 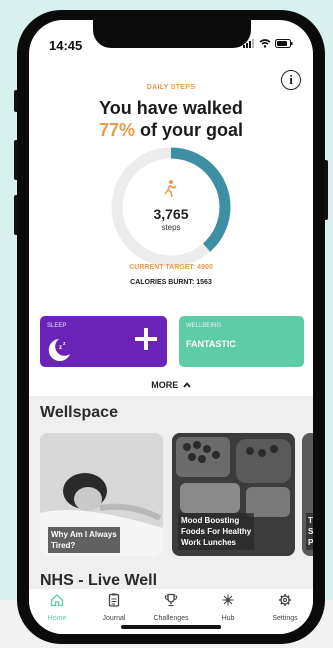 I want to click on caption-line: Foods For Healthy, so click(x=216, y=531).